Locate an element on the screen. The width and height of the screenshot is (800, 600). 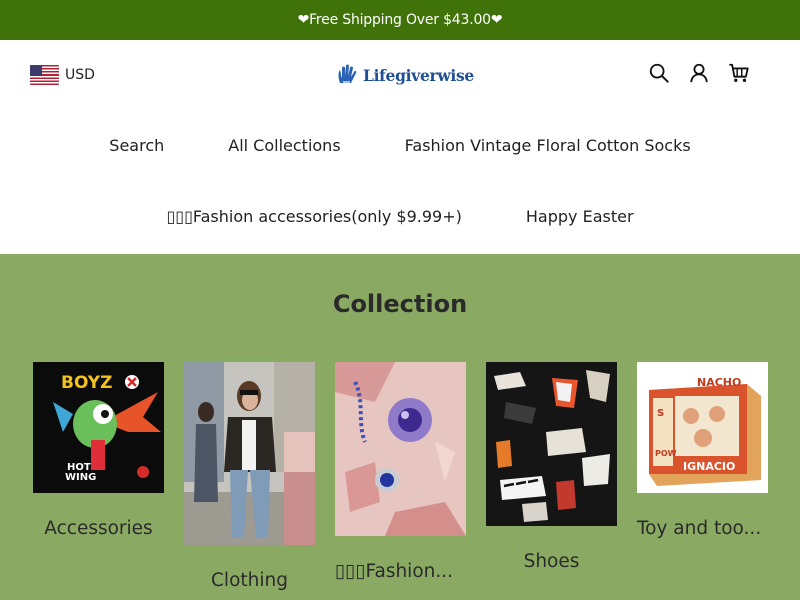
nav-link-happy-easter: Happy Easter is located at coordinates (580, 216).